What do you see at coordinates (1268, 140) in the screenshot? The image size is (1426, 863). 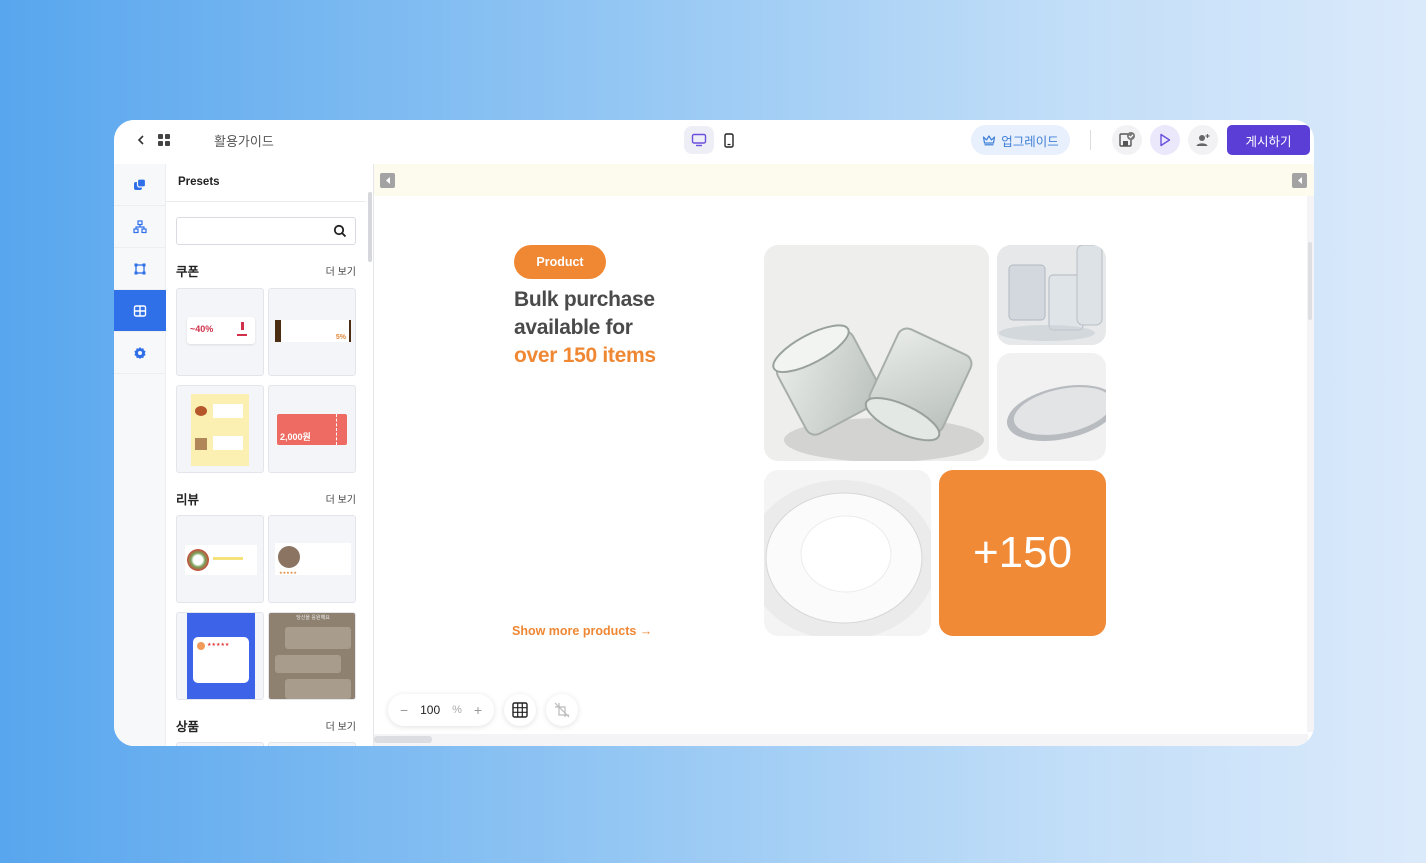 I see `publish-button: 게시하기` at bounding box center [1268, 140].